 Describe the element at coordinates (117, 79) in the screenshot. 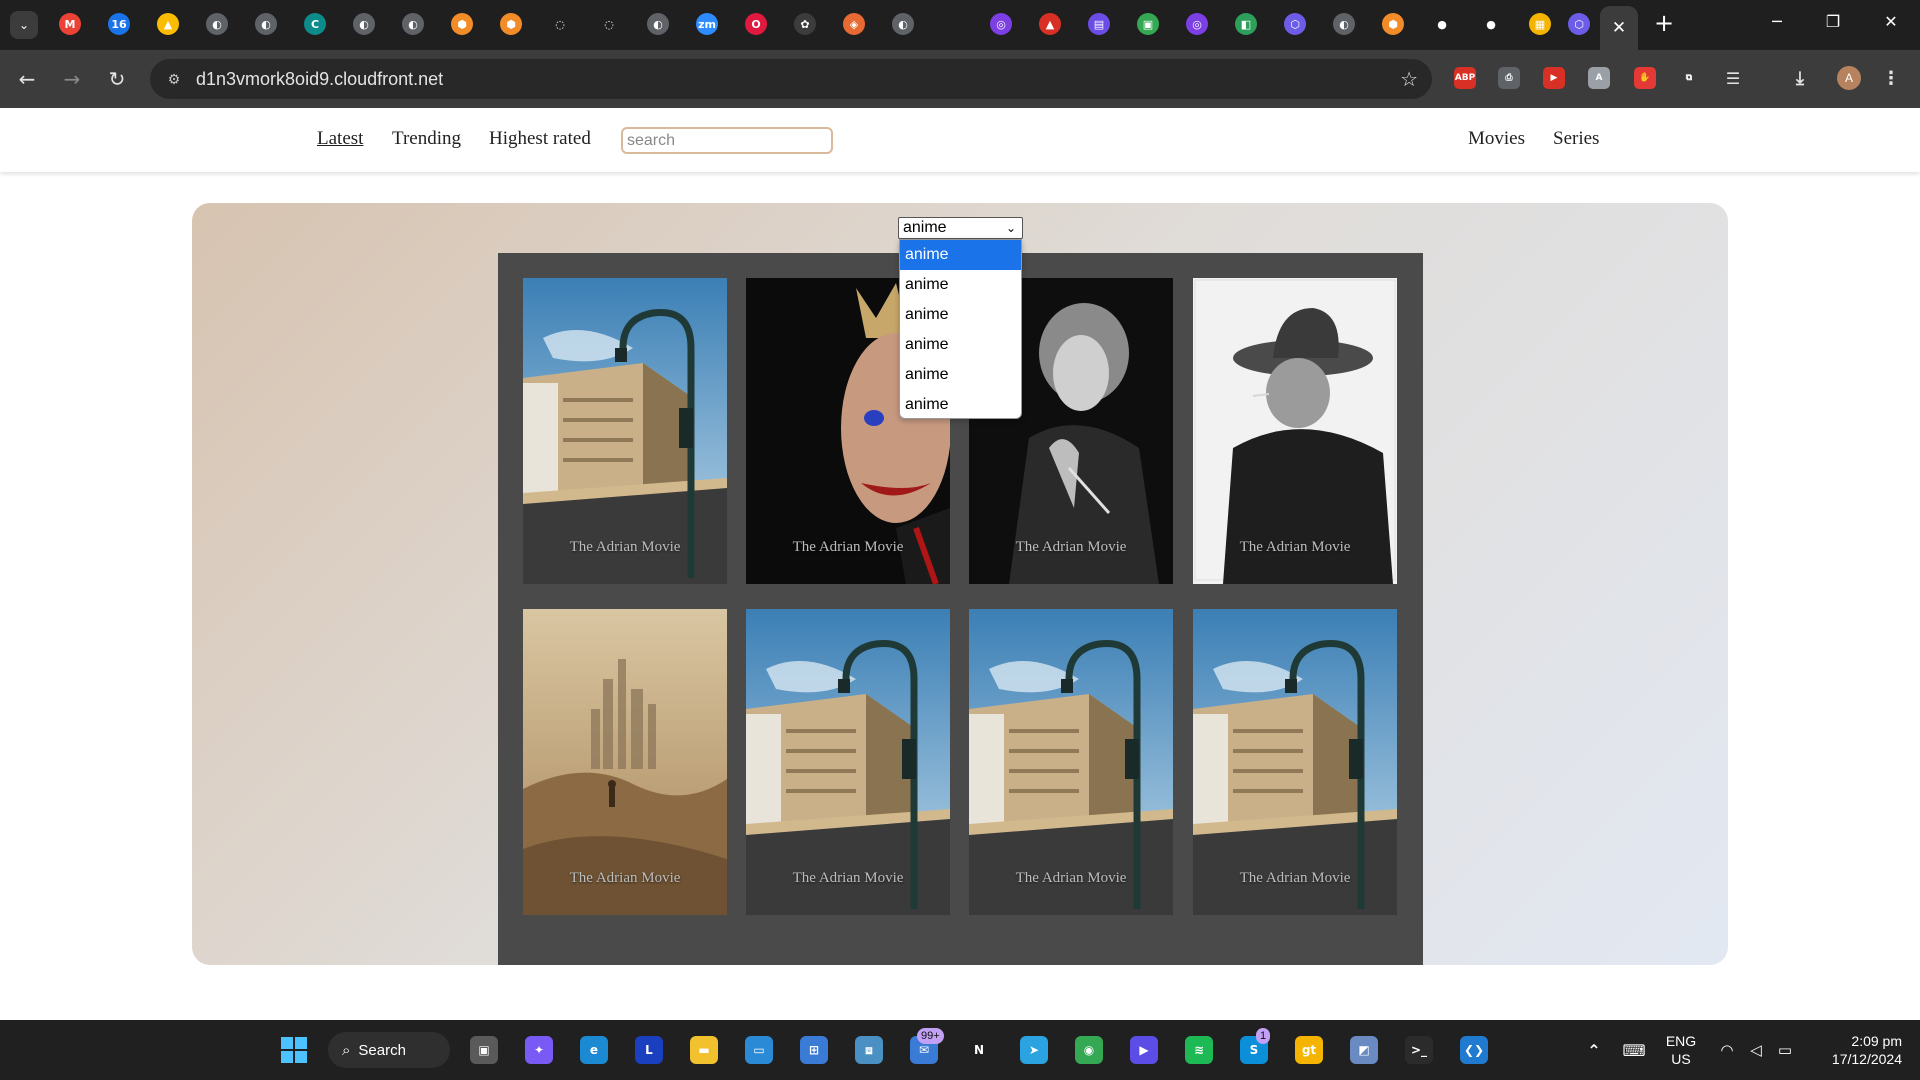

I see `reload-icon: ↻` at that location.